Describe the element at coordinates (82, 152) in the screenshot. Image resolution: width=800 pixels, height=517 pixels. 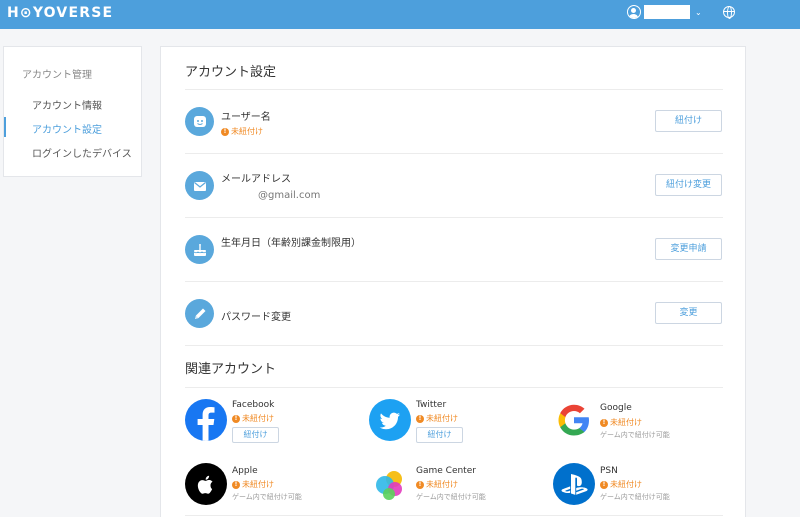
I see `sidebar-item-login-devices: ログインしたデバイス` at that location.